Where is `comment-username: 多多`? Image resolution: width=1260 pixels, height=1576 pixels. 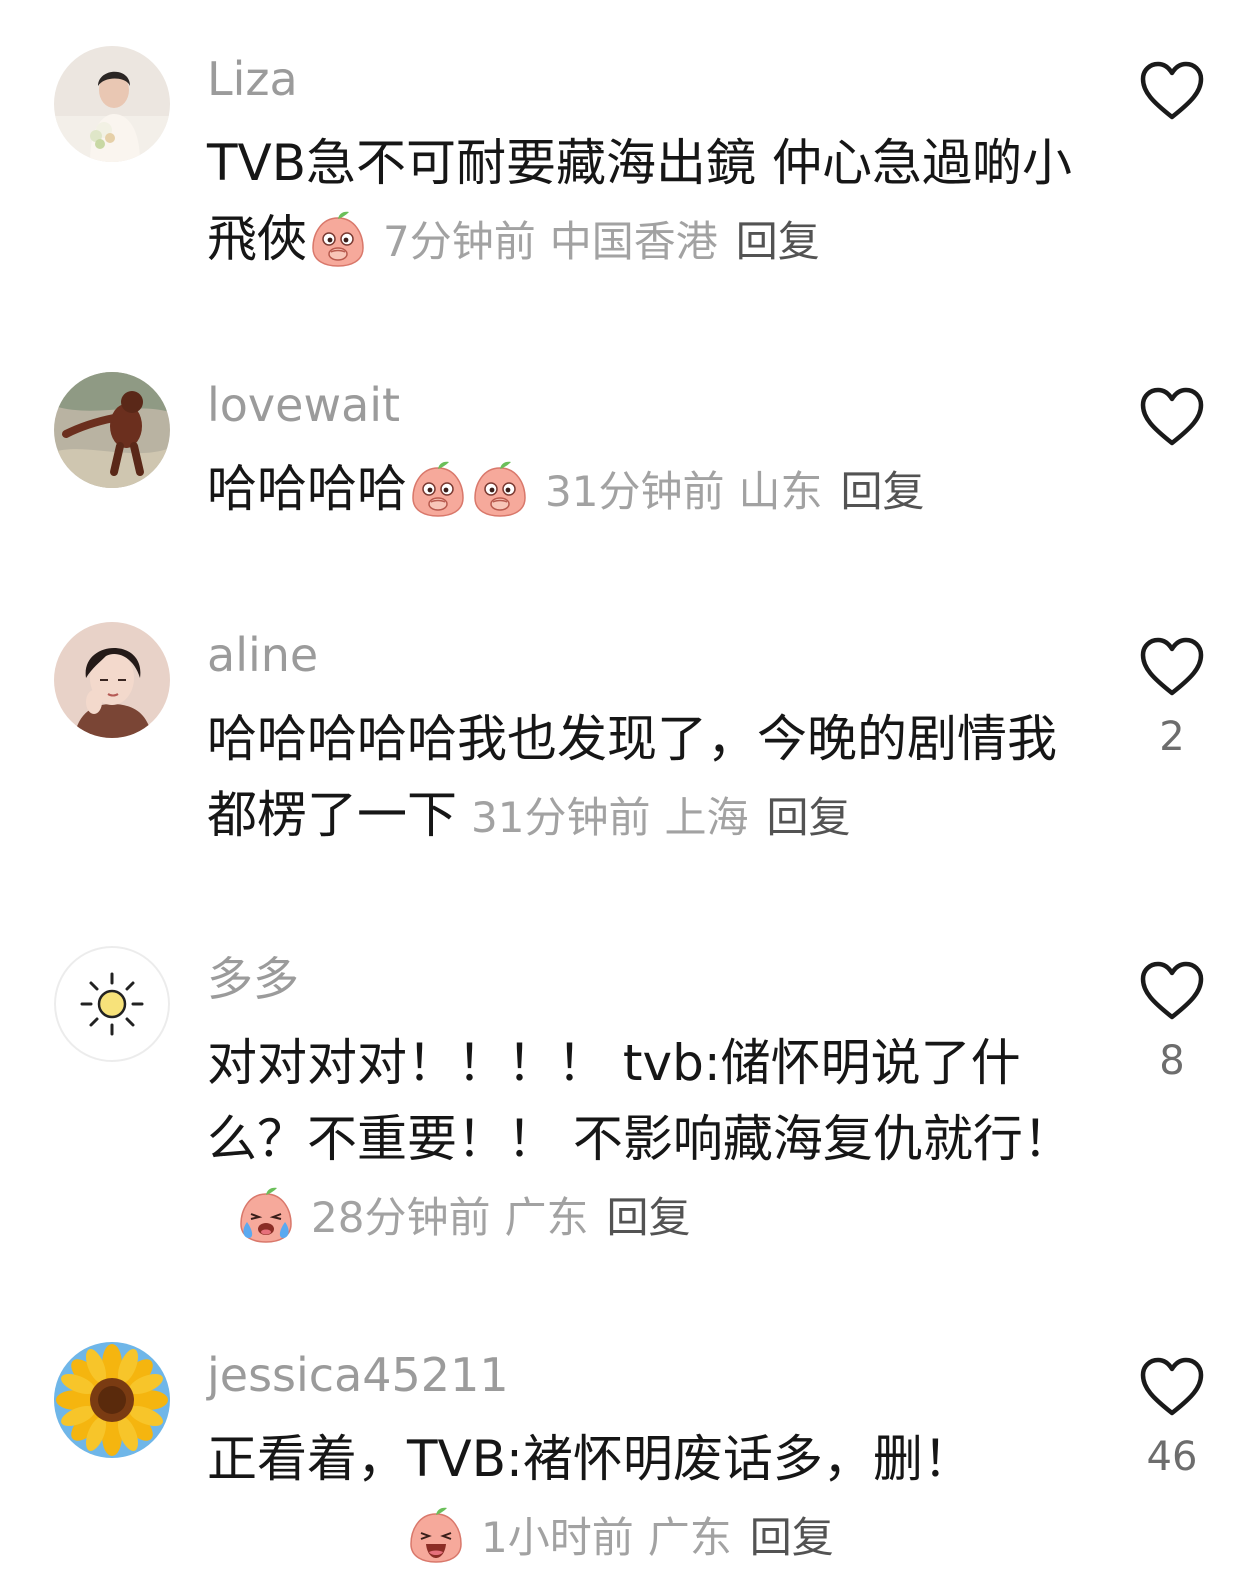 comment-username: 多多 is located at coordinates (253, 979).